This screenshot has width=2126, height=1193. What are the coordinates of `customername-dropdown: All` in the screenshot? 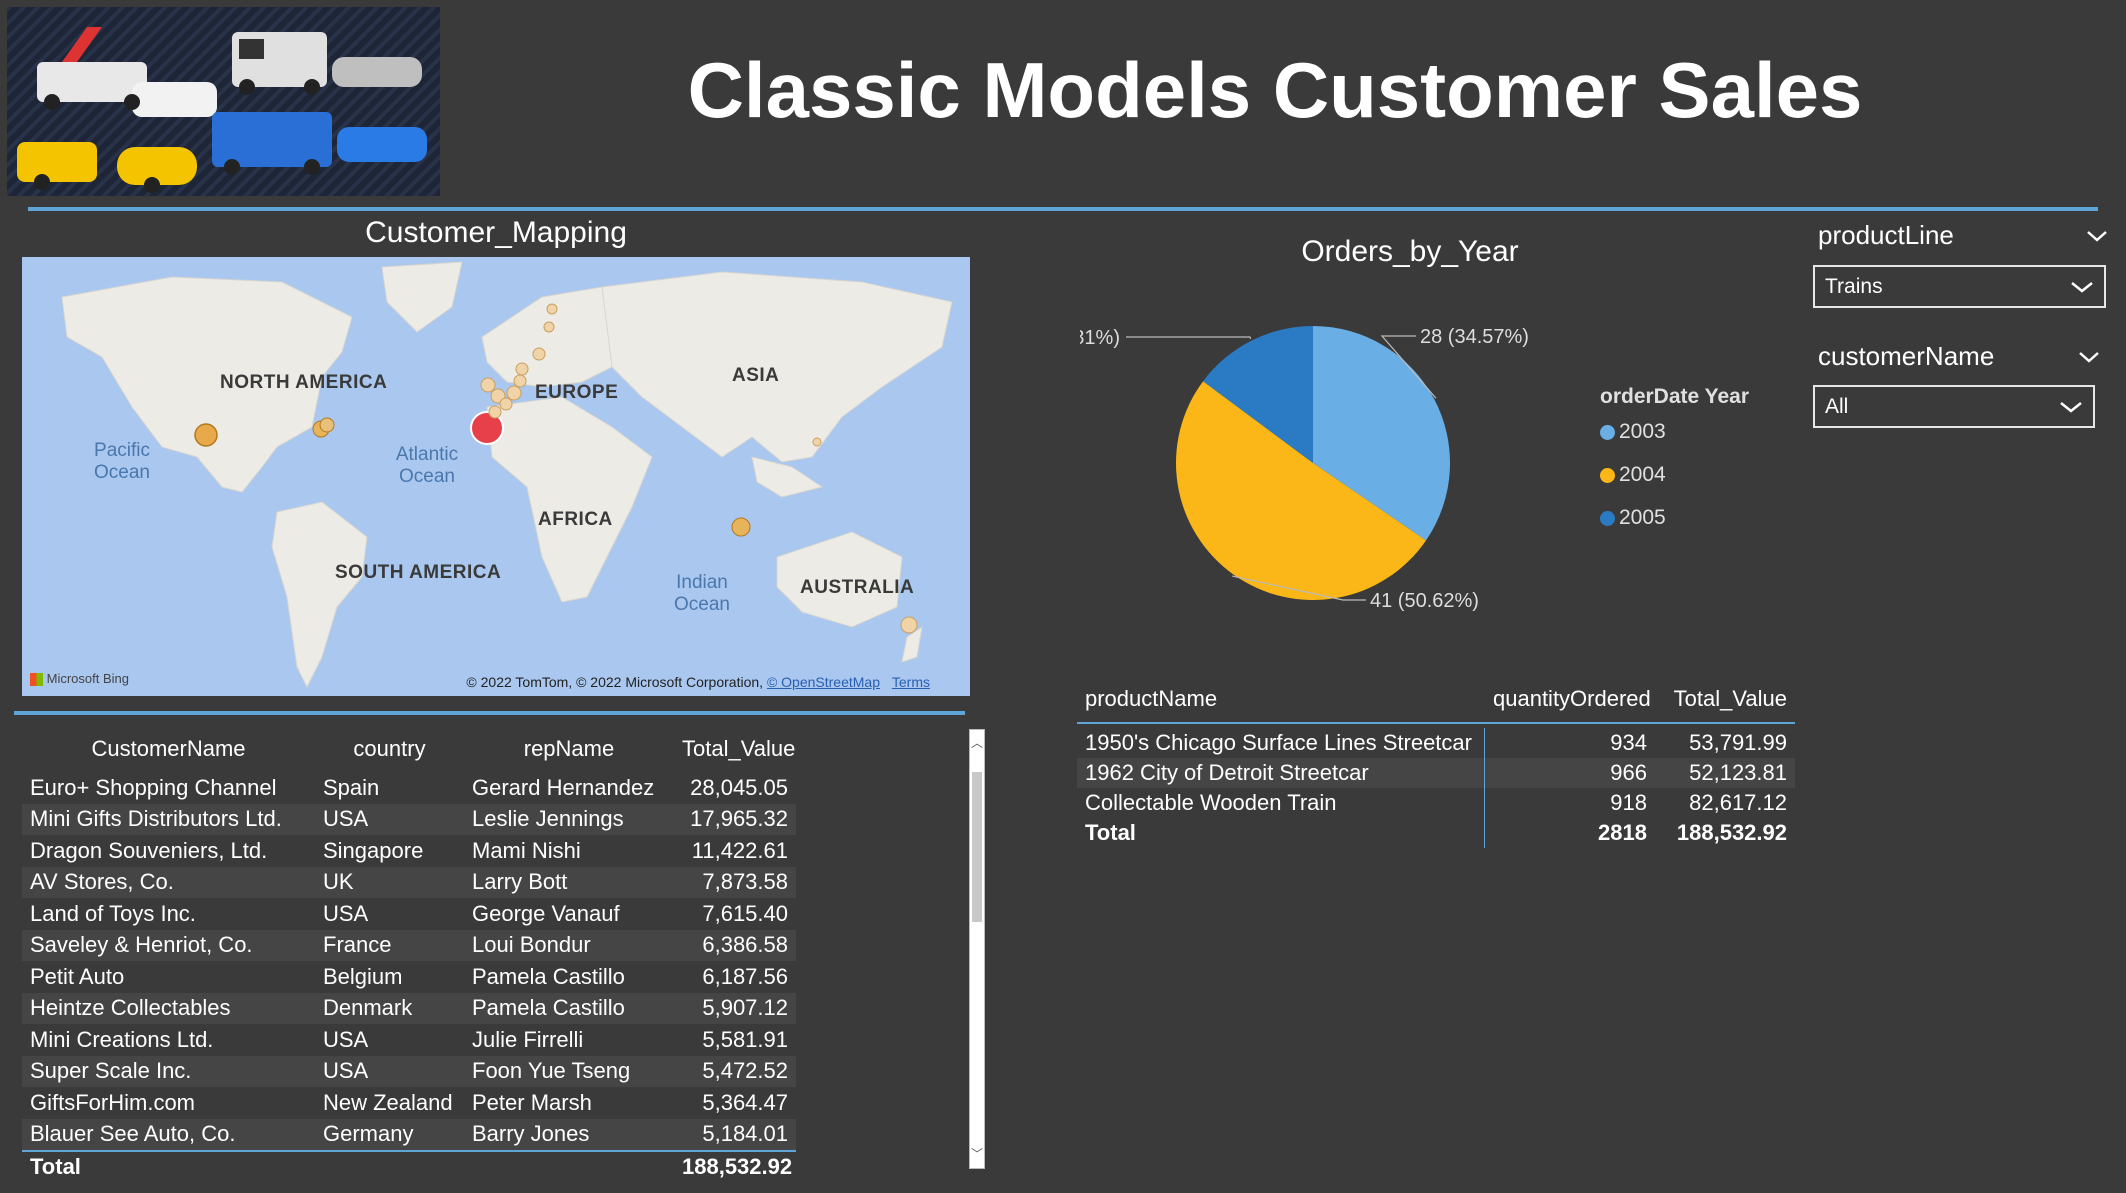 It's located at (1954, 406).